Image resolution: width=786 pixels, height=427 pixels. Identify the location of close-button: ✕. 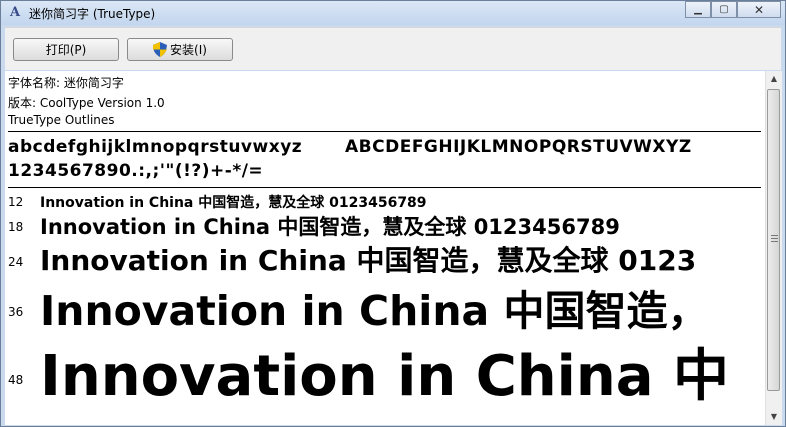
(759, 9).